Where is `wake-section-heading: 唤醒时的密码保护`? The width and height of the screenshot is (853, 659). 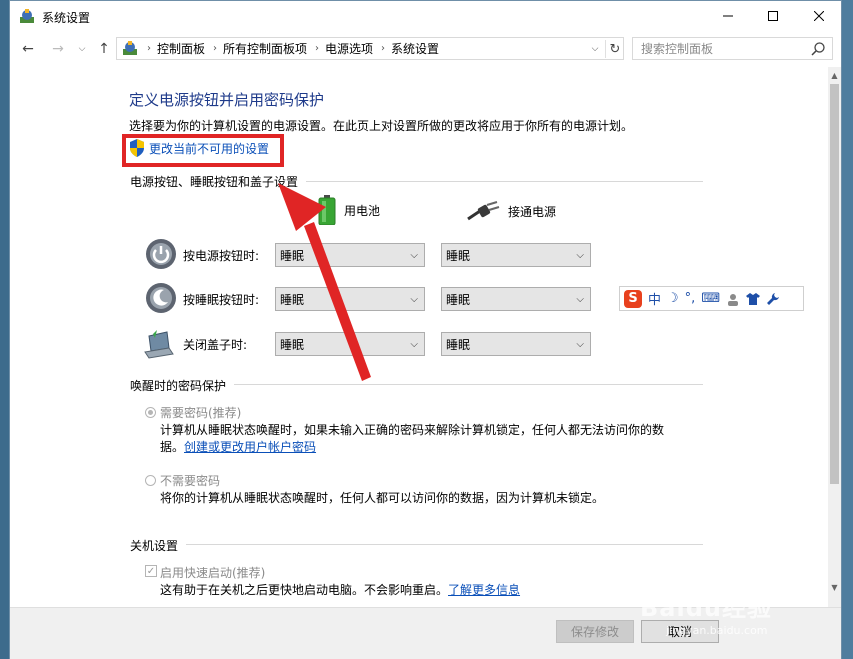
wake-section-heading: 唤醒时的密码保护 is located at coordinates (178, 386).